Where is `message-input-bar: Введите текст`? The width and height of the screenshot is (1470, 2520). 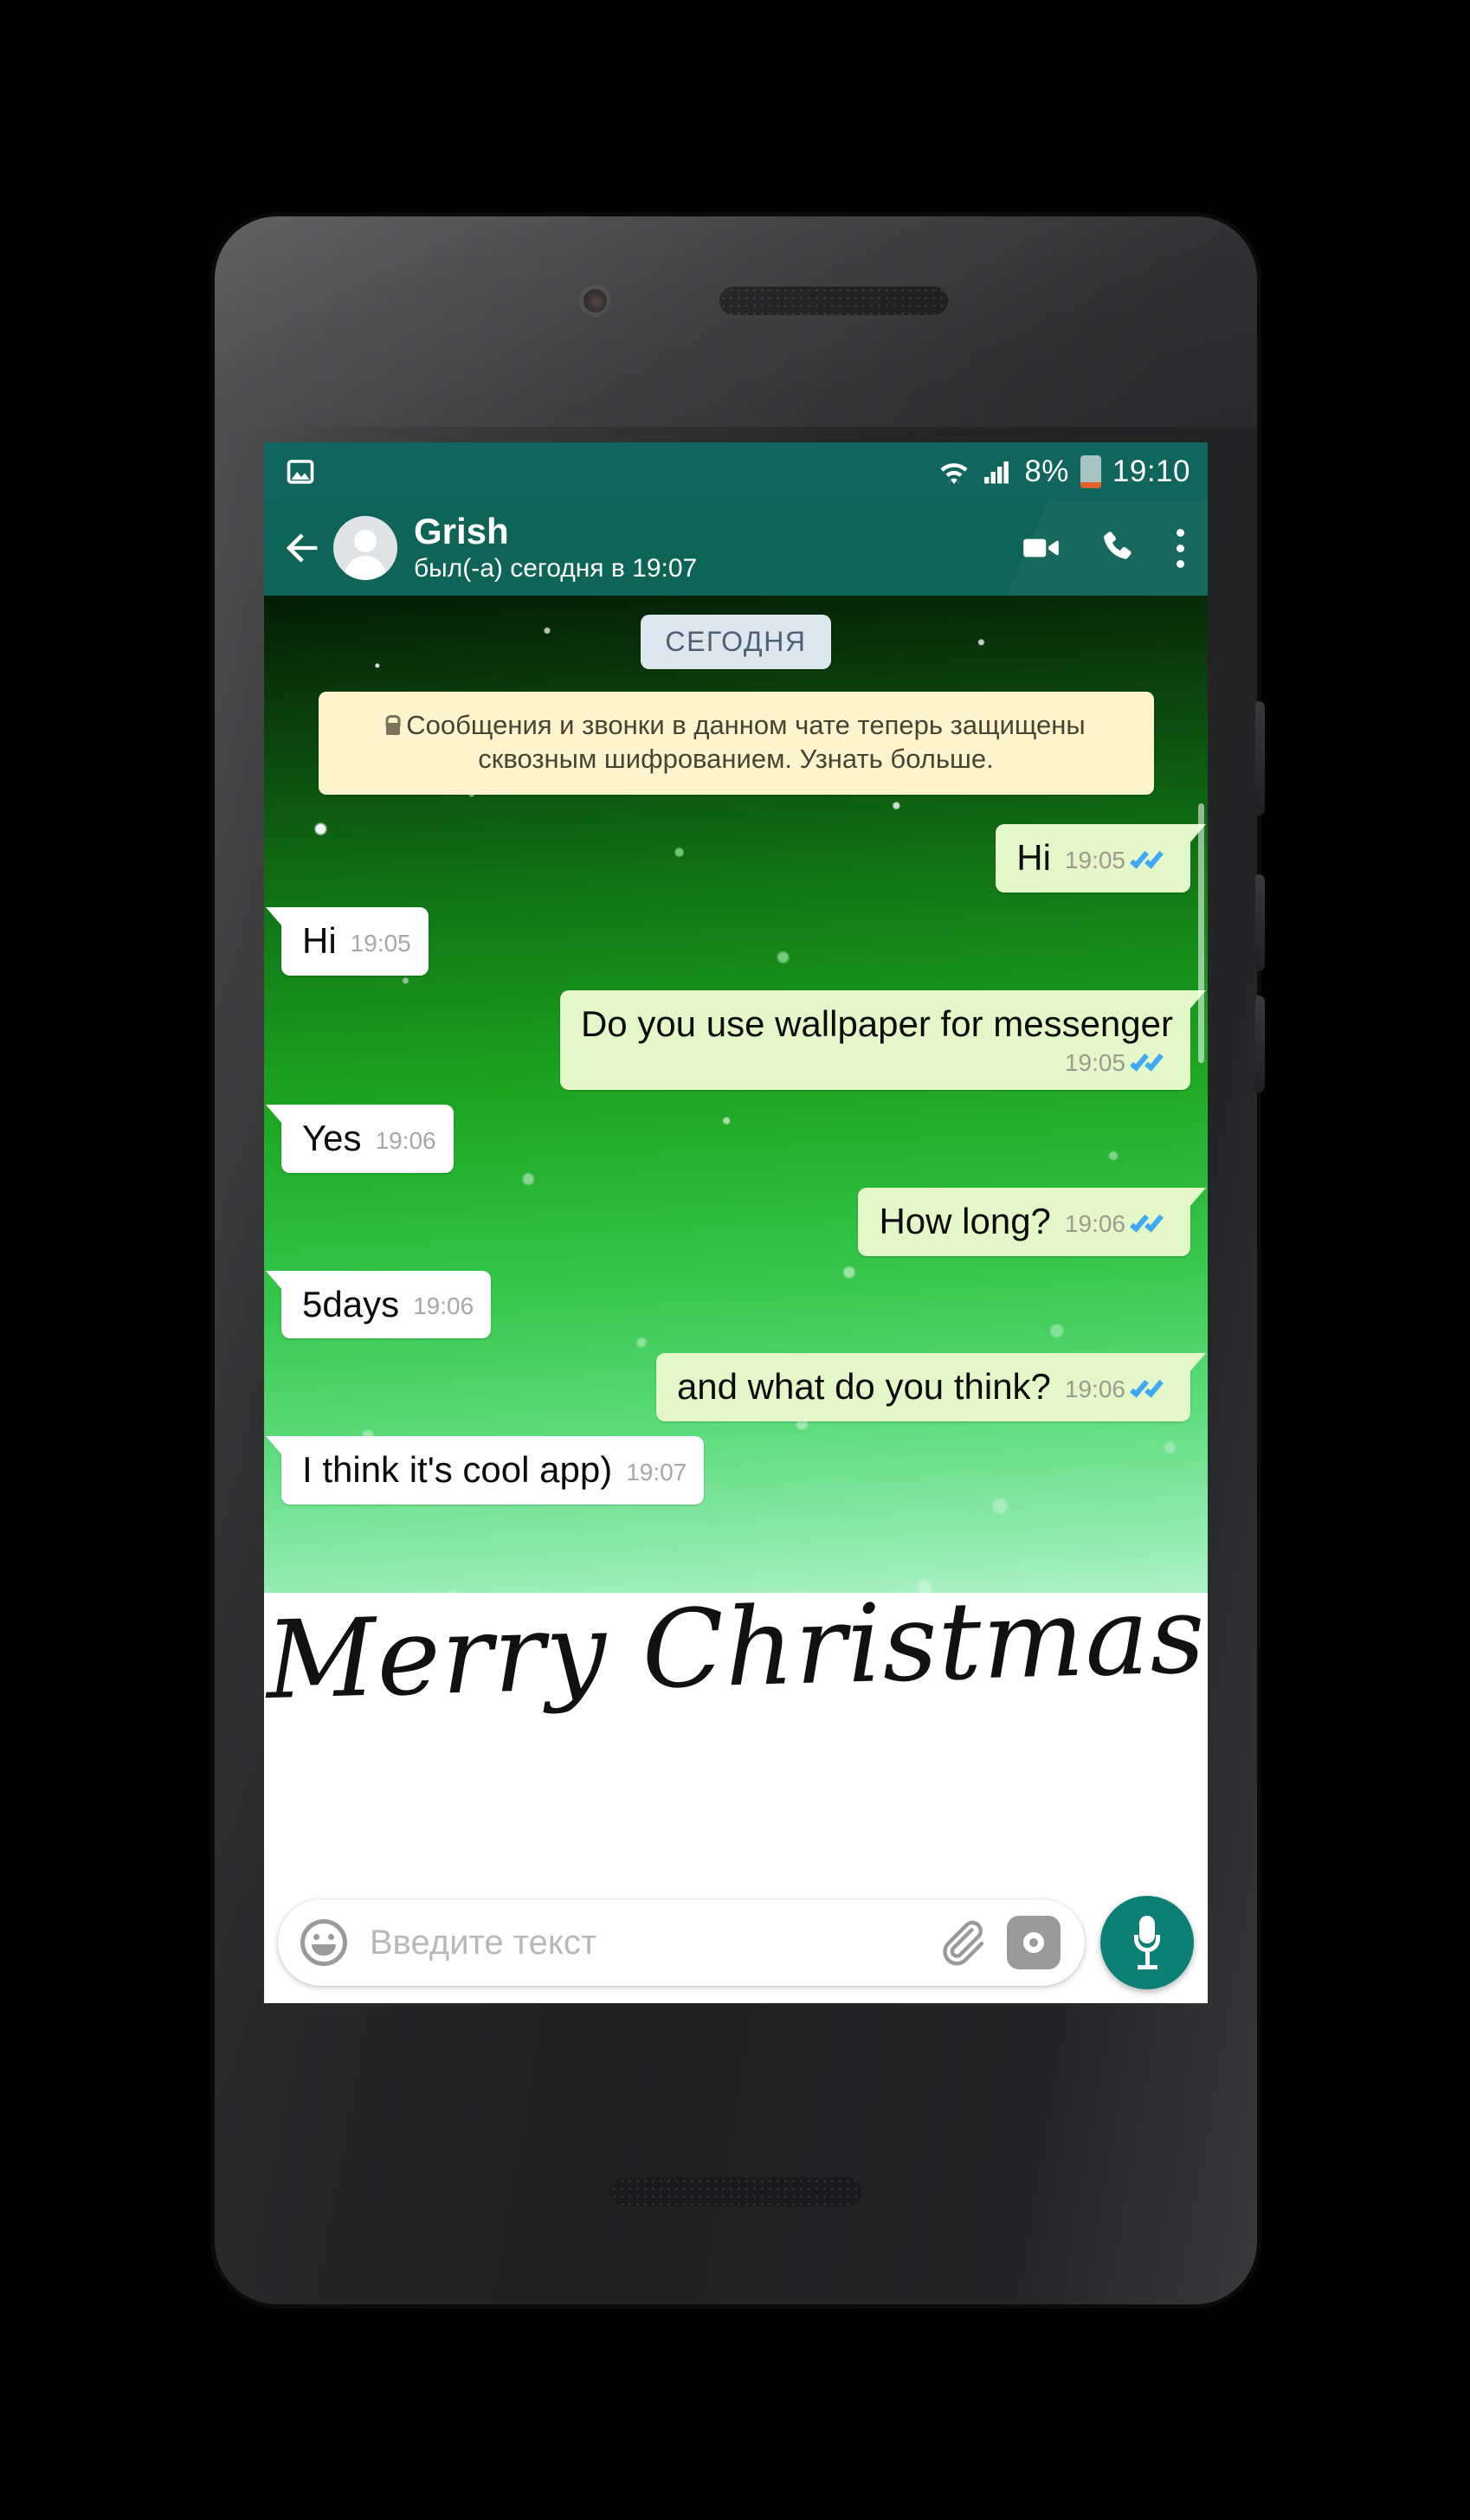
message-input-bar: Введите текст is located at coordinates (736, 1942).